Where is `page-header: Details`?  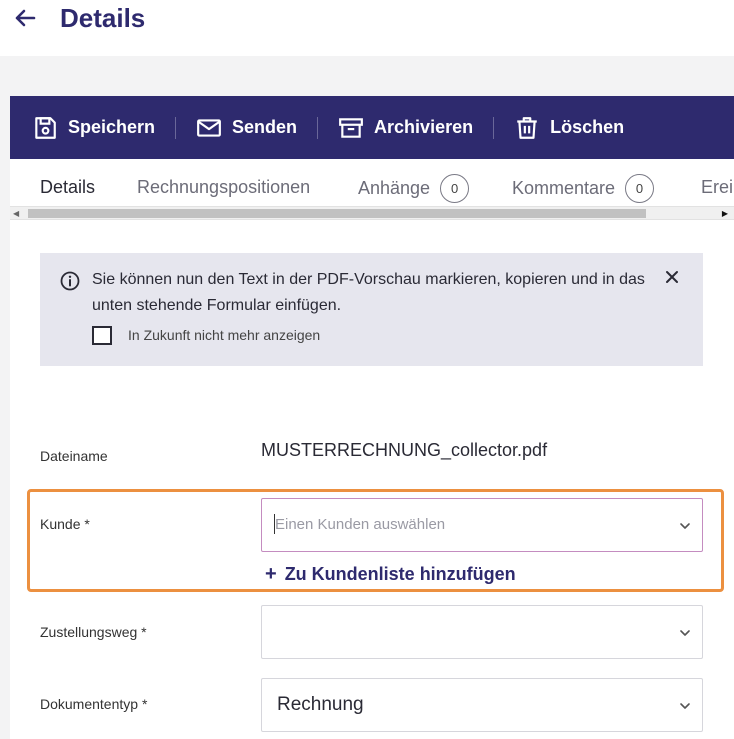 page-header: Details is located at coordinates (367, 28).